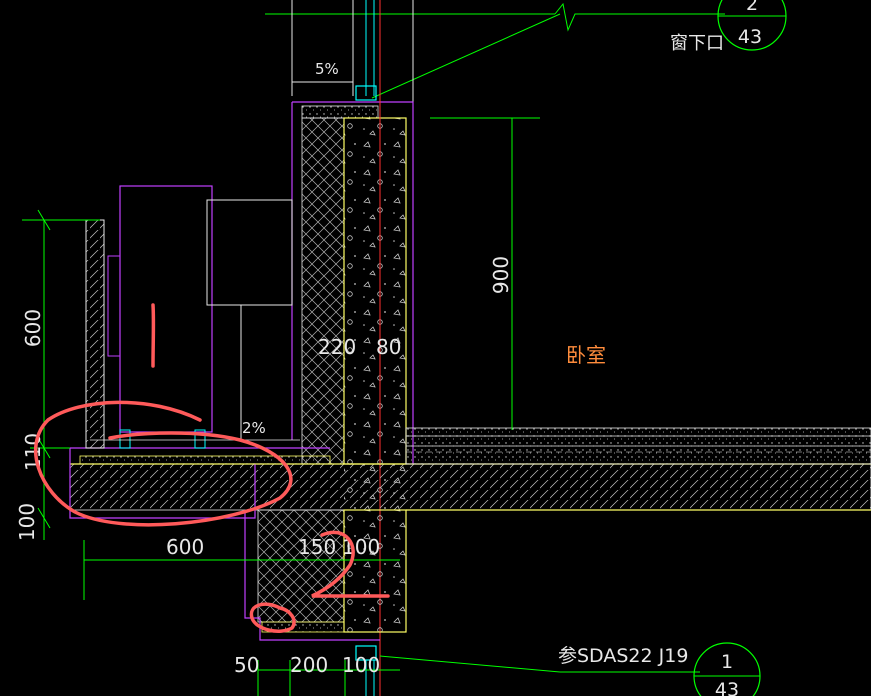 This screenshot has height=696, width=871. Describe the element at coordinates (361, 665) in the screenshot. I see `dim-100-bottom: 100` at that location.